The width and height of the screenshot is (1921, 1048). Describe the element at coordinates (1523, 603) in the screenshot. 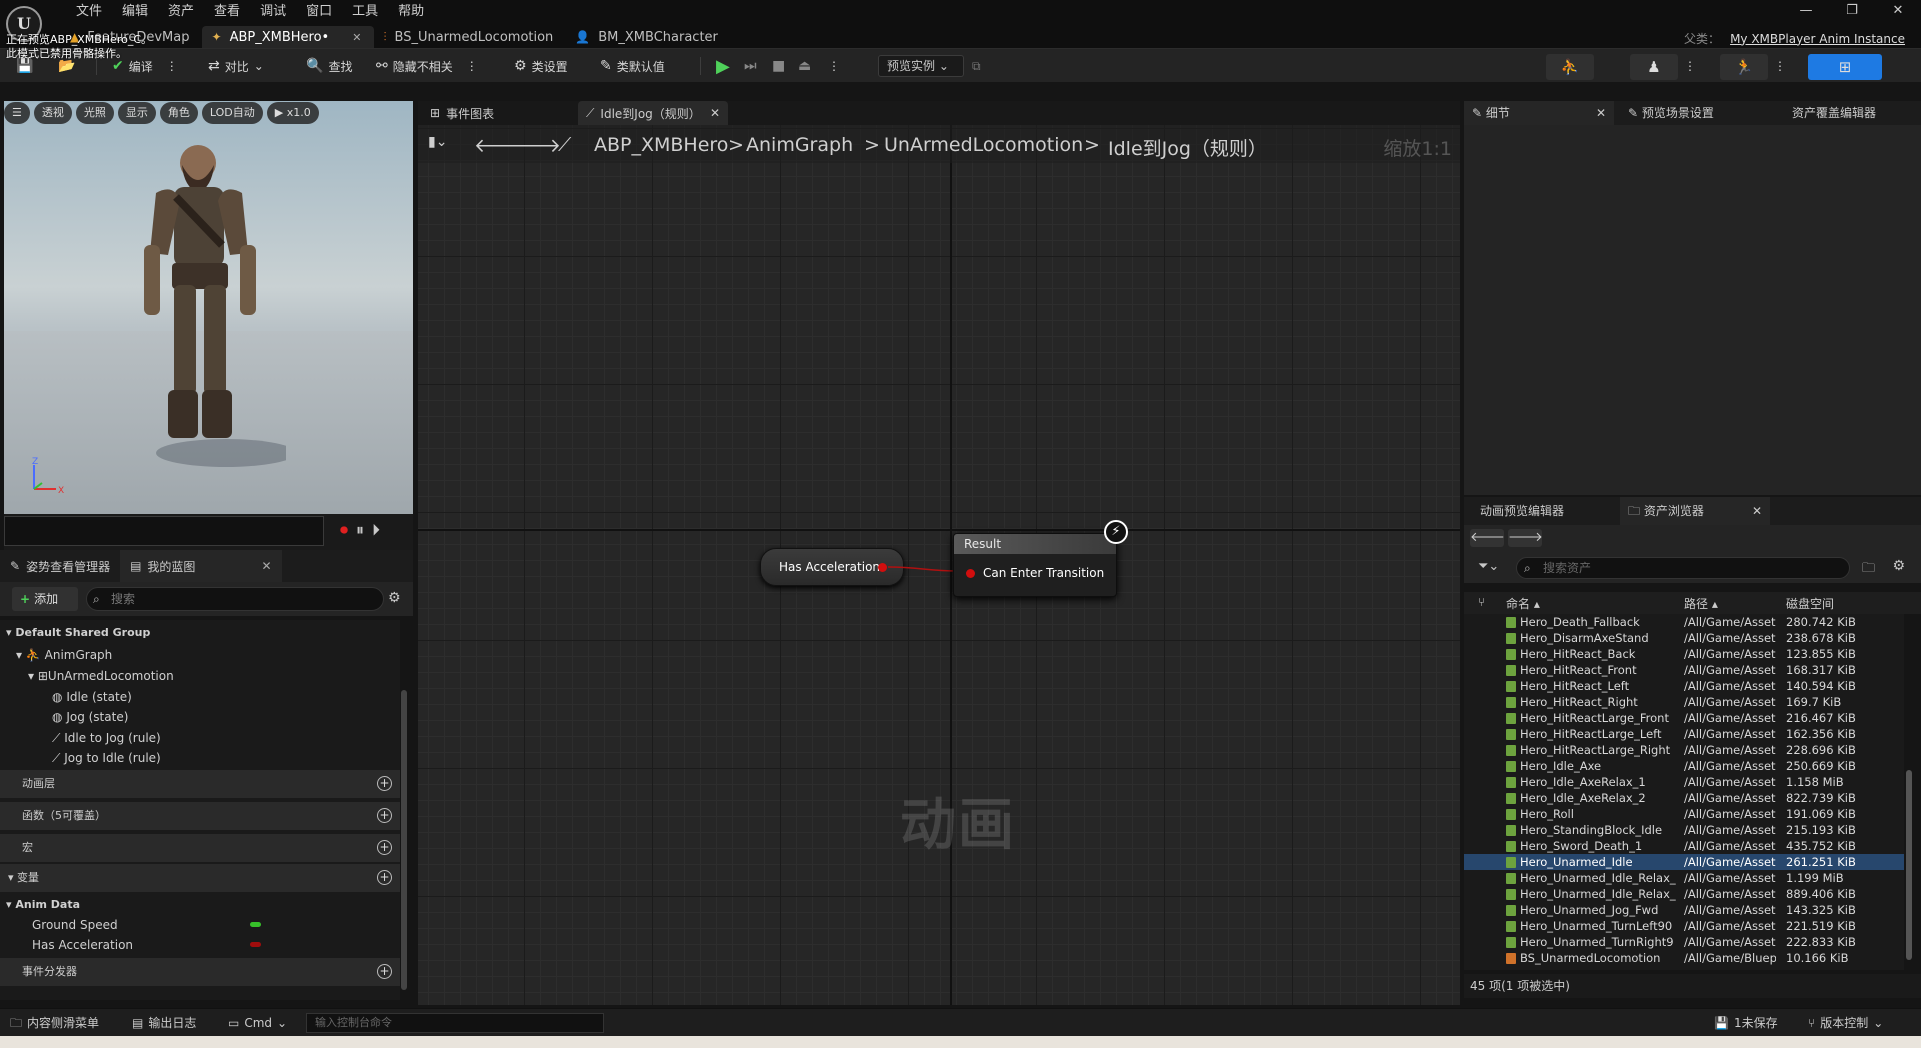

I see `column-name-header: 命名 ▴` at that location.